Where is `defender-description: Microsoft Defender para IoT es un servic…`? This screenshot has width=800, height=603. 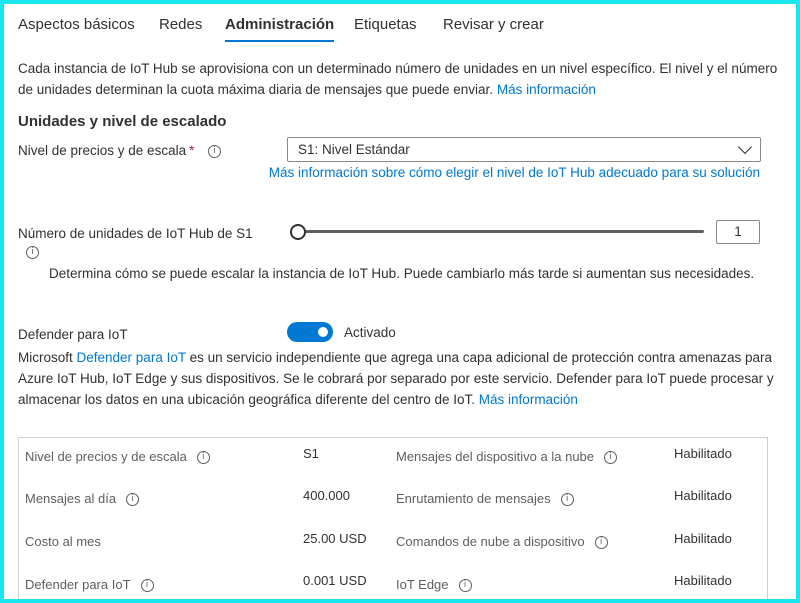
defender-description: Microsoft Defender para IoT es un servic… is located at coordinates (400, 378).